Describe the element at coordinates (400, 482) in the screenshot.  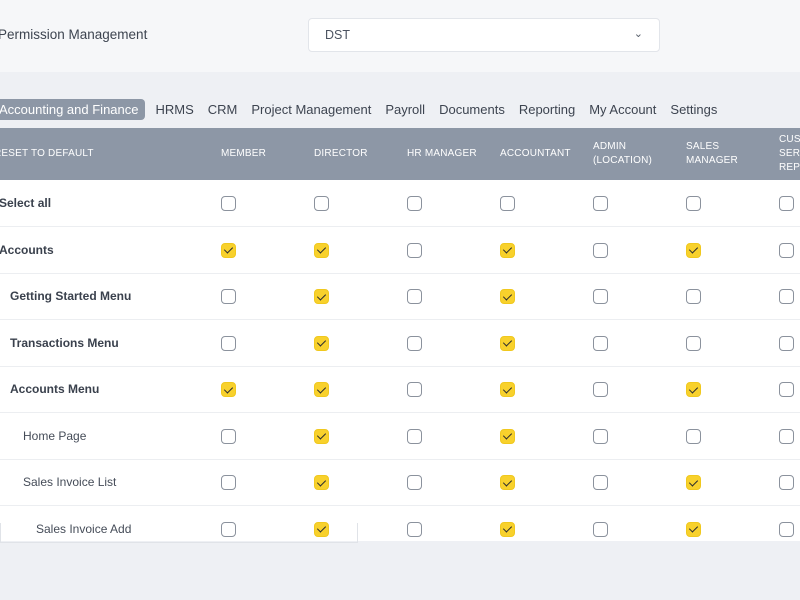
I see `table-row: Sales Invoice List` at that location.